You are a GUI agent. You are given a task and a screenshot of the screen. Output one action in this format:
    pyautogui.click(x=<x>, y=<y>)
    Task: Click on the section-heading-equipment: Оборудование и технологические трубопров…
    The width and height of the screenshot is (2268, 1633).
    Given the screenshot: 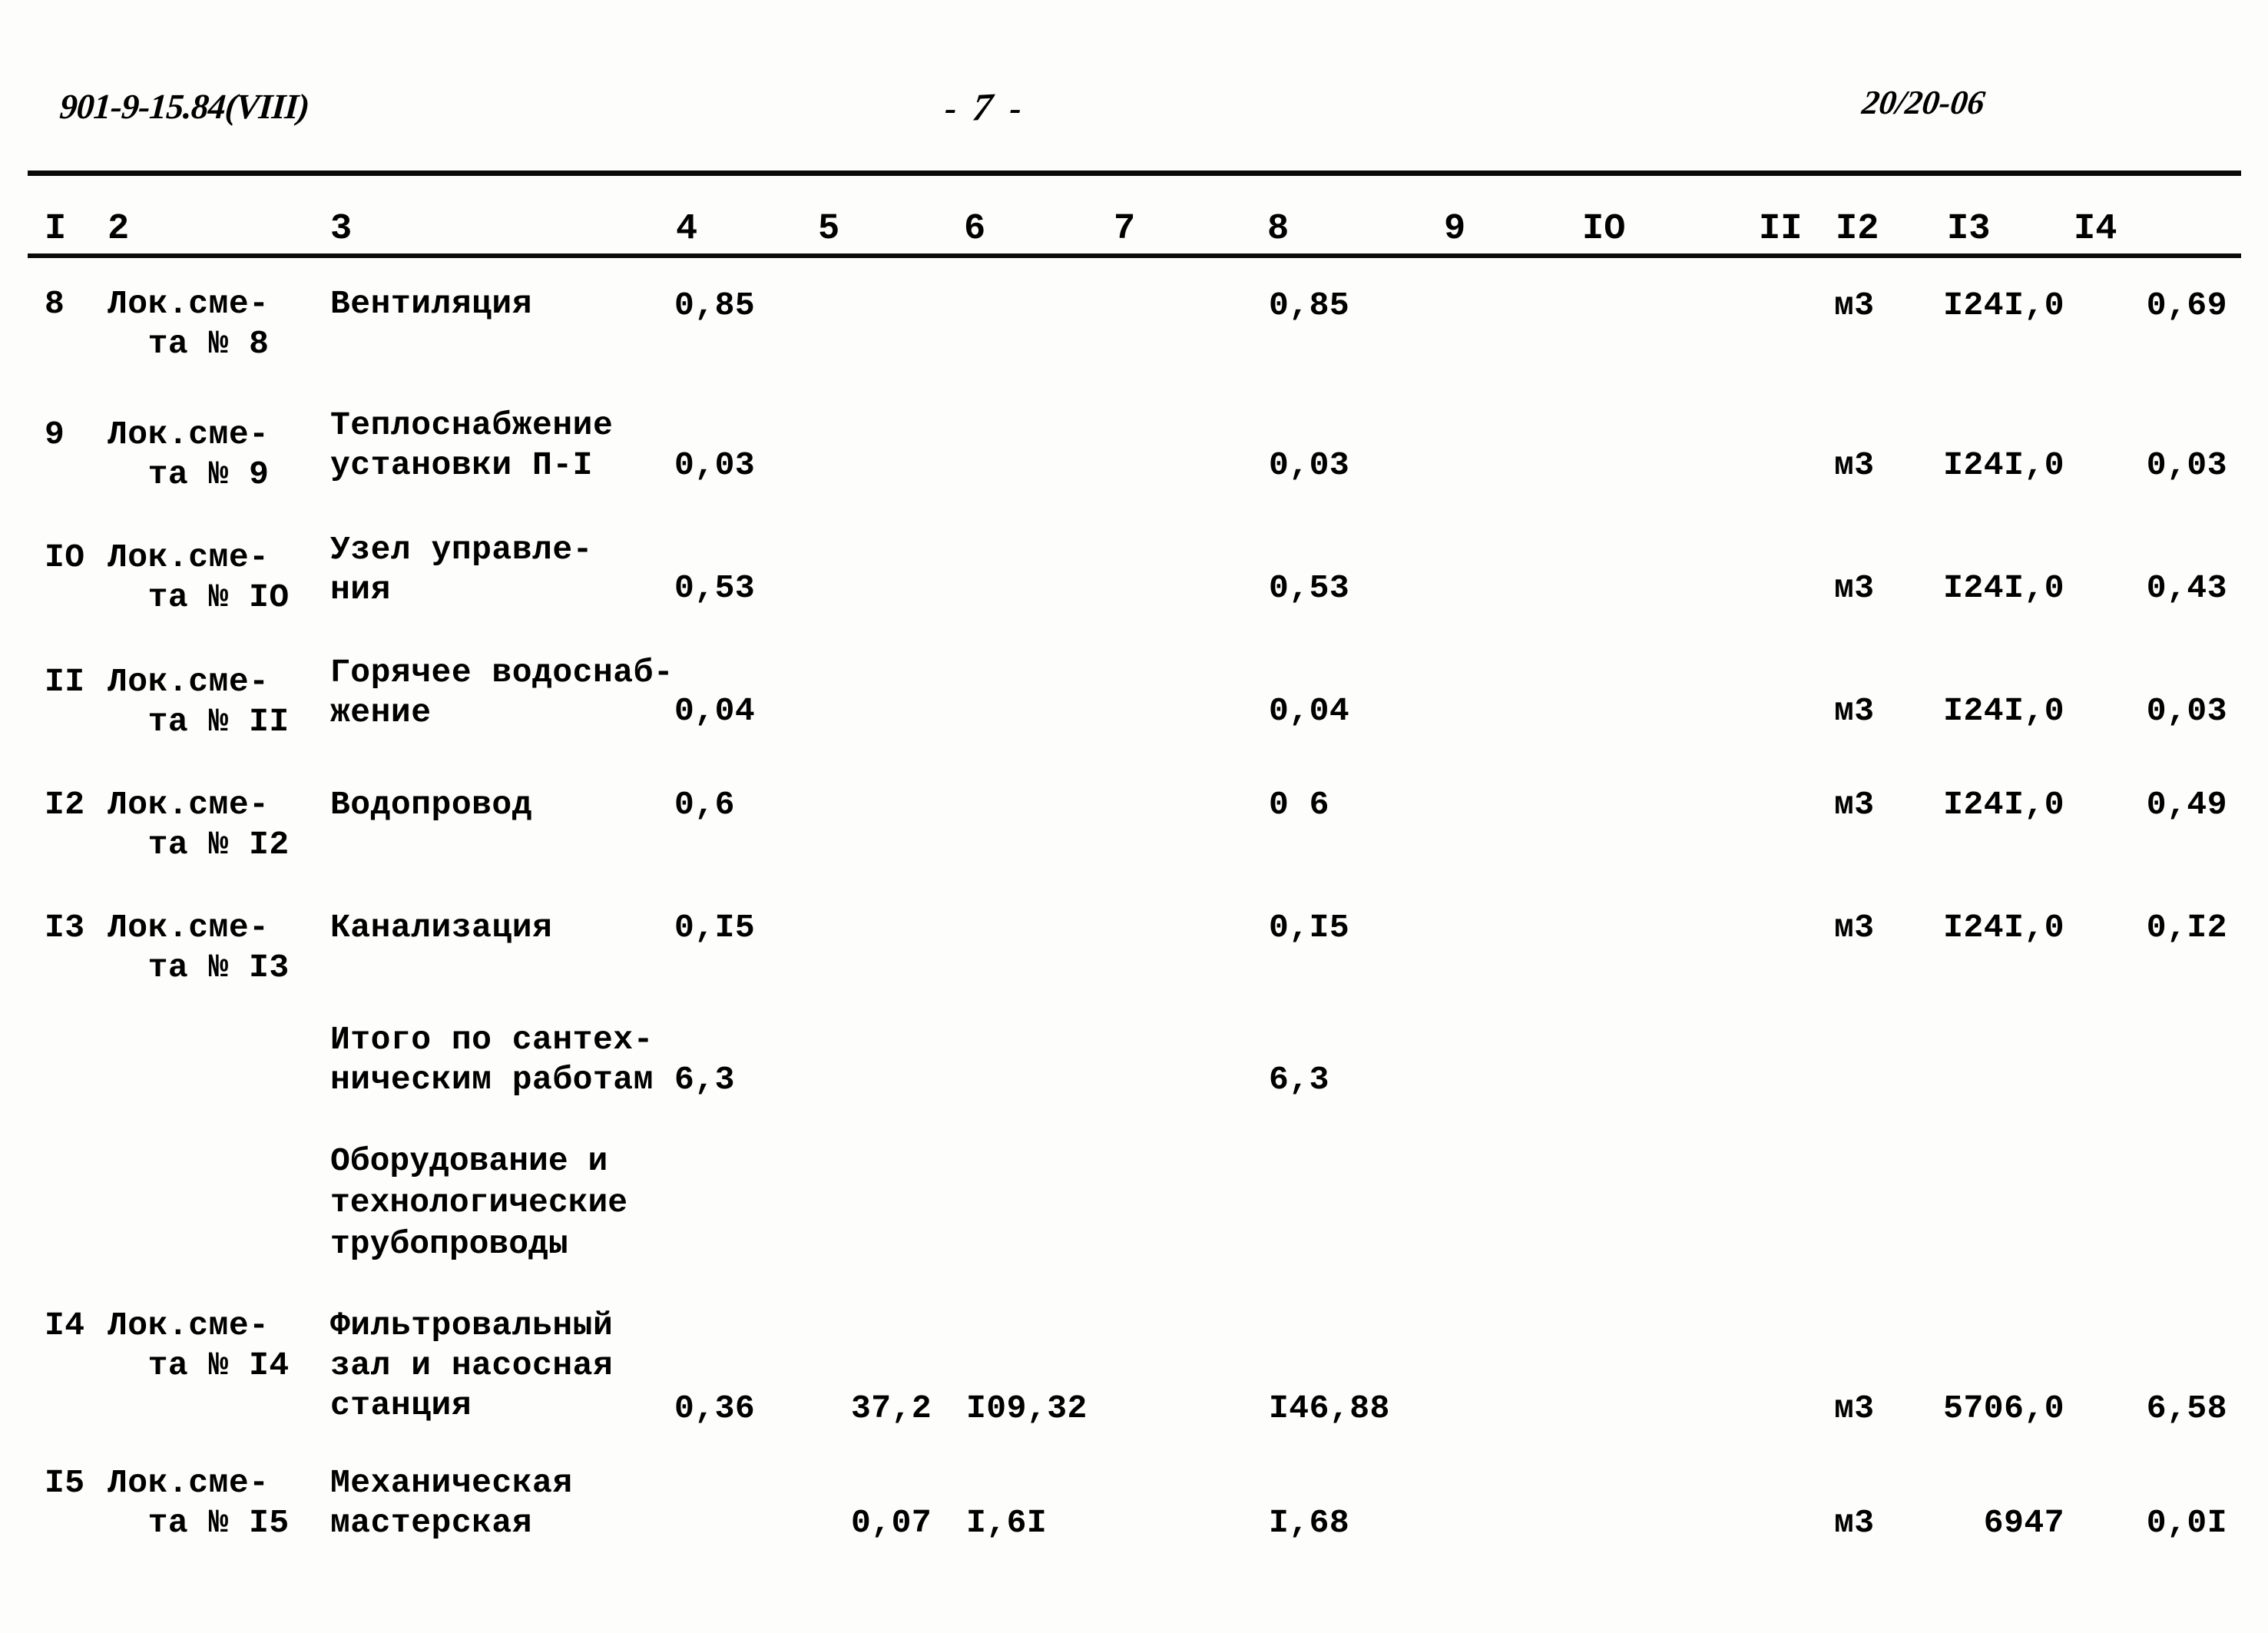 What is the action you would take?
    pyautogui.click(x=479, y=1203)
    